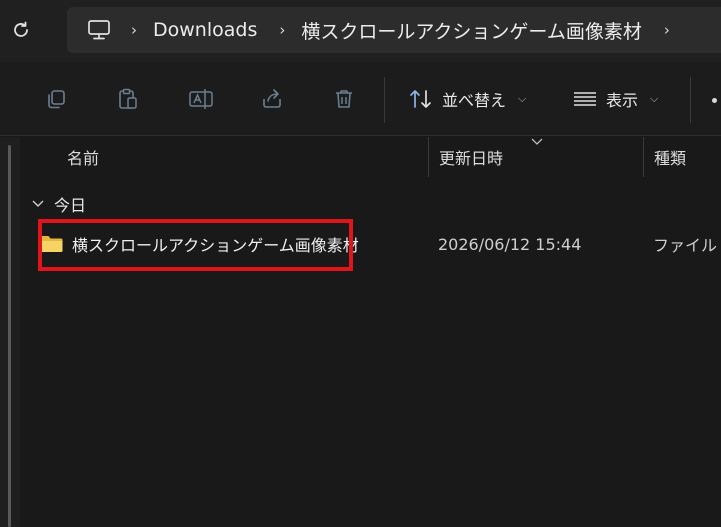 This screenshot has width=721, height=527. What do you see at coordinates (99, 30) in the screenshot?
I see `computer-icon` at bounding box center [99, 30].